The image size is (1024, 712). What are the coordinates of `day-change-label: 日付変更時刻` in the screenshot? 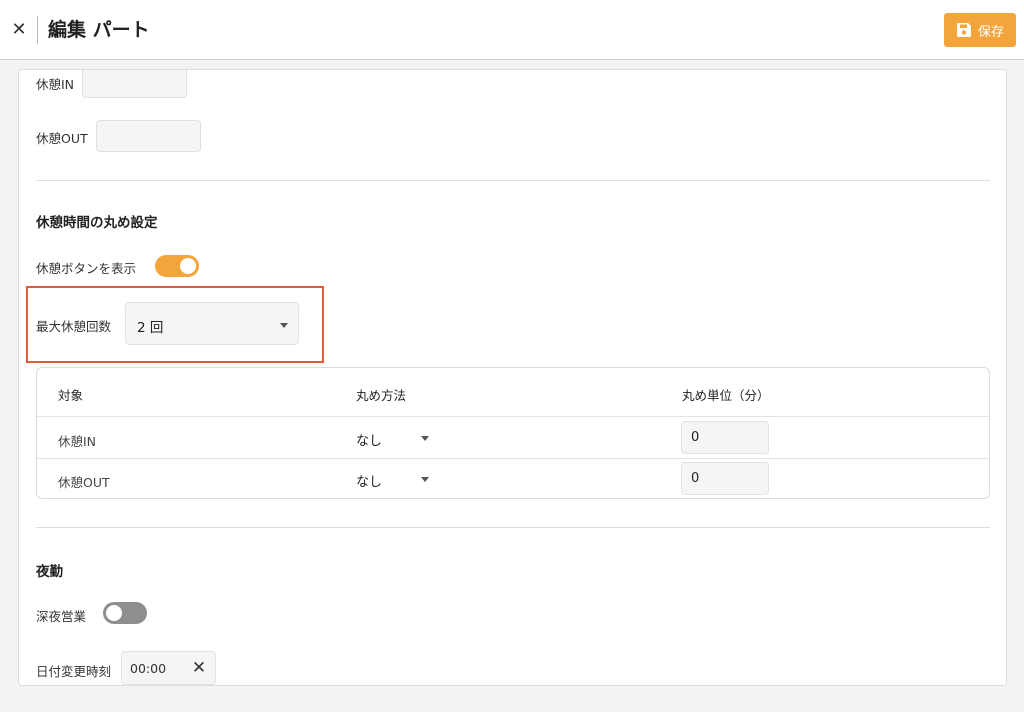 It's located at (74, 671).